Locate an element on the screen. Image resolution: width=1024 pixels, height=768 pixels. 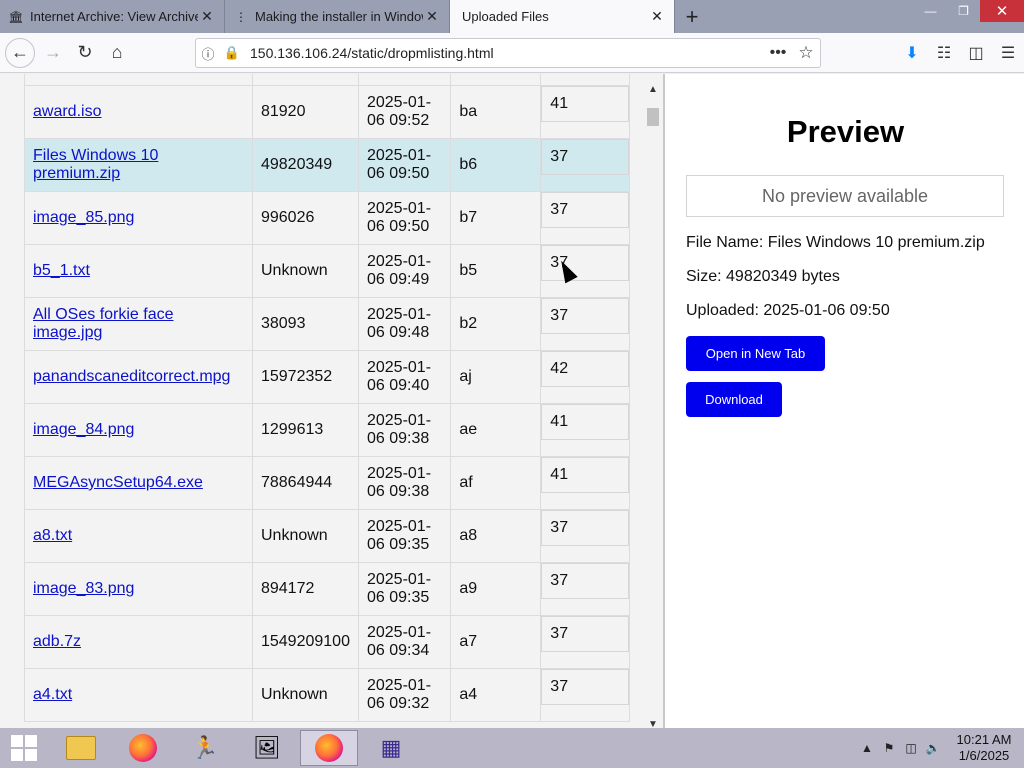
start-button is located at coordinates (24, 748).